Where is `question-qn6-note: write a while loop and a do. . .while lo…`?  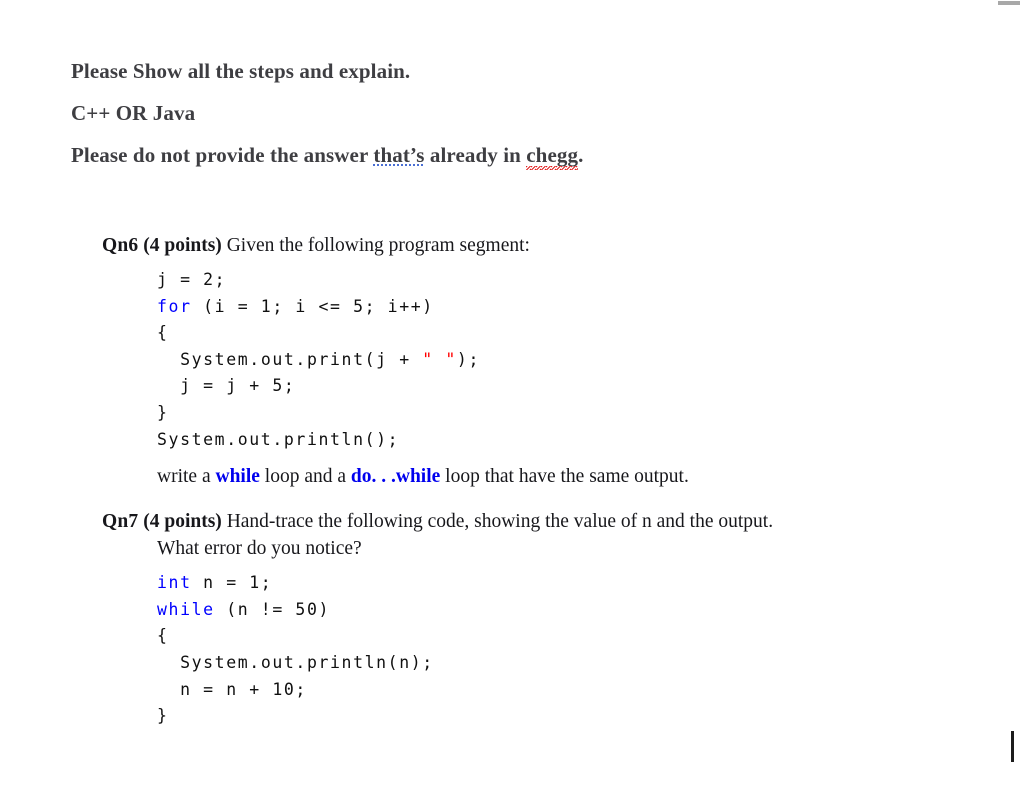 question-qn6-note: write a while loop and a do. . .while lo… is located at coordinates (569, 476).